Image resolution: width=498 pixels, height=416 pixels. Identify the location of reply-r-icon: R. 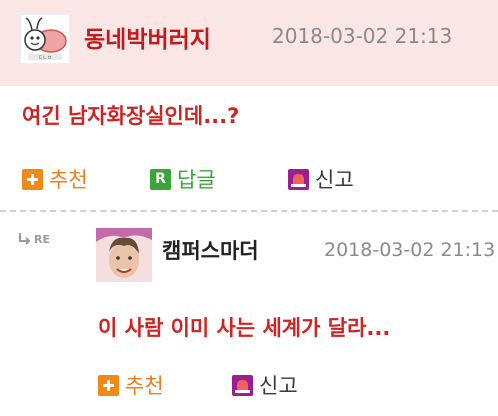
(160, 179).